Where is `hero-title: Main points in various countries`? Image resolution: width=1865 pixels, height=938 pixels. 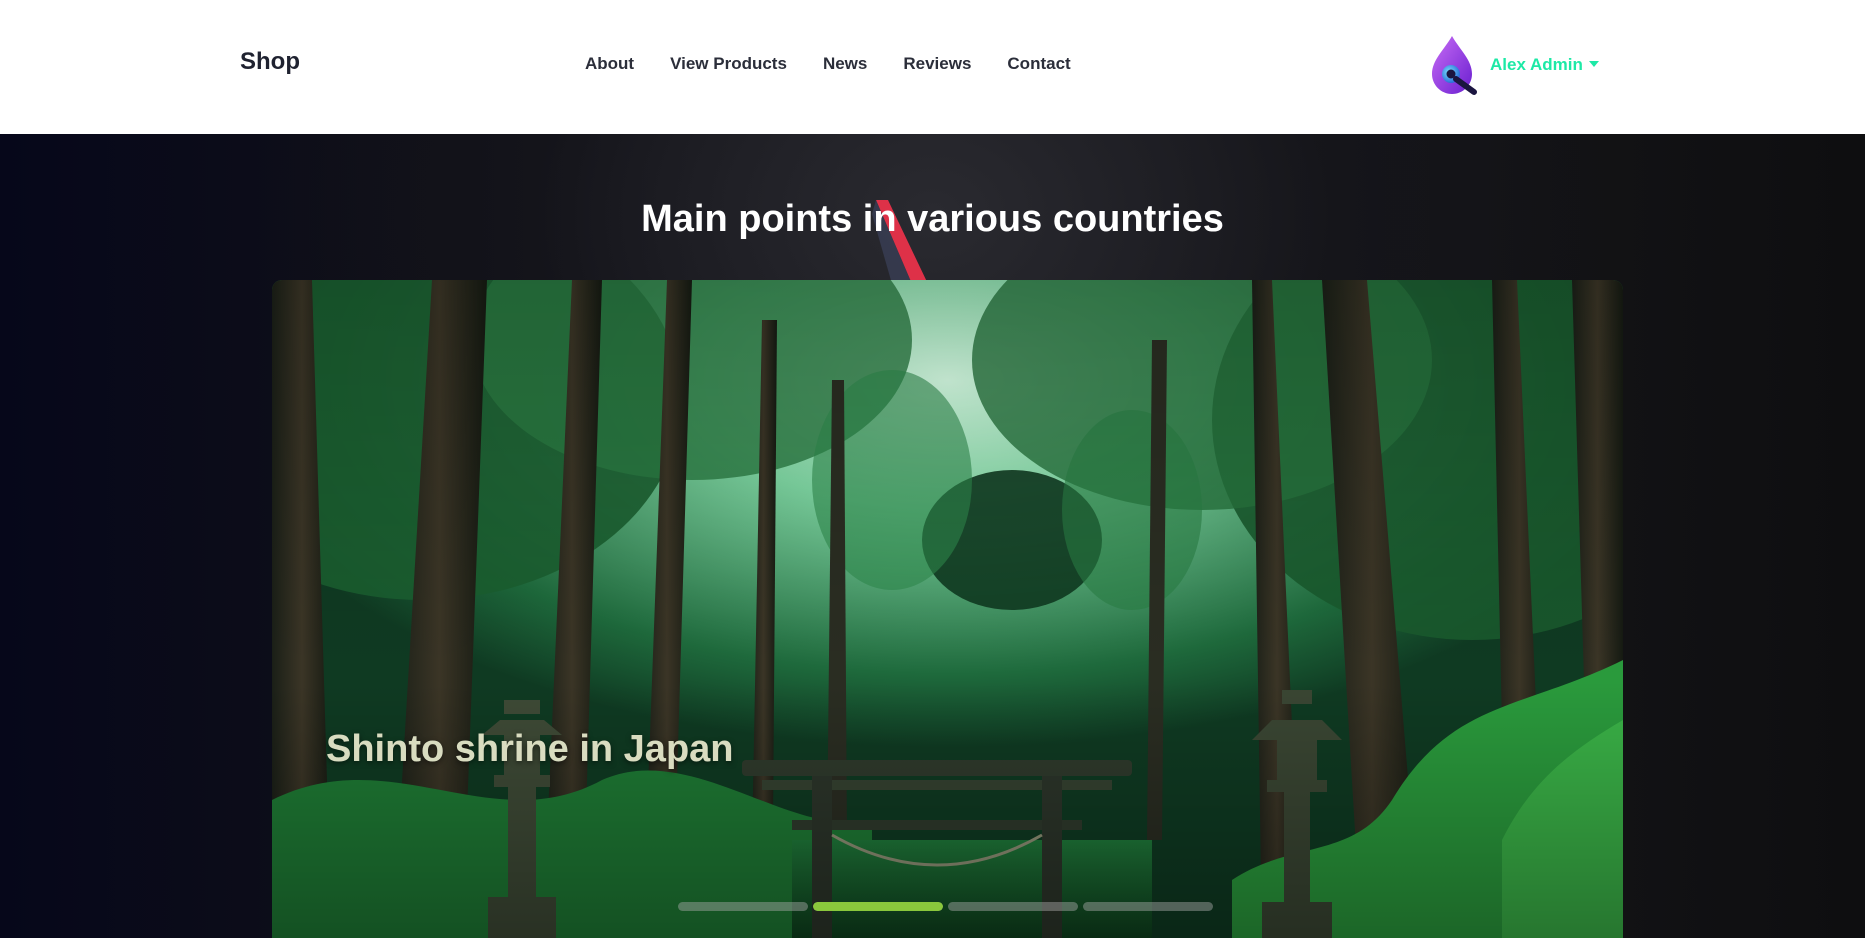 hero-title: Main points in various countries is located at coordinates (932, 219).